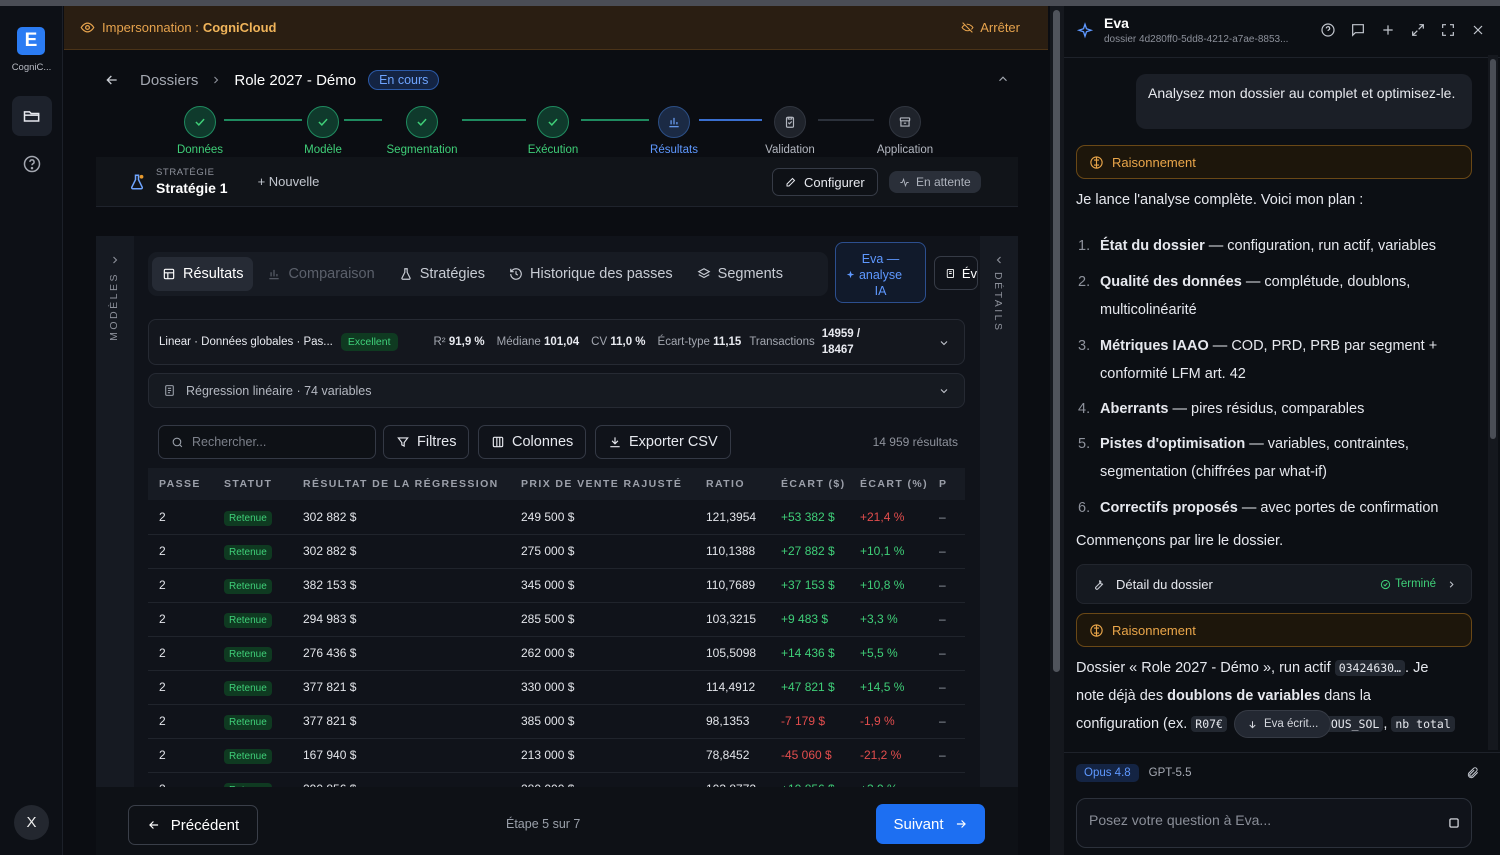 The image size is (1500, 855). What do you see at coordinates (1154, 346) in the screenshot?
I see `plan-title: Métriques IAAO` at bounding box center [1154, 346].